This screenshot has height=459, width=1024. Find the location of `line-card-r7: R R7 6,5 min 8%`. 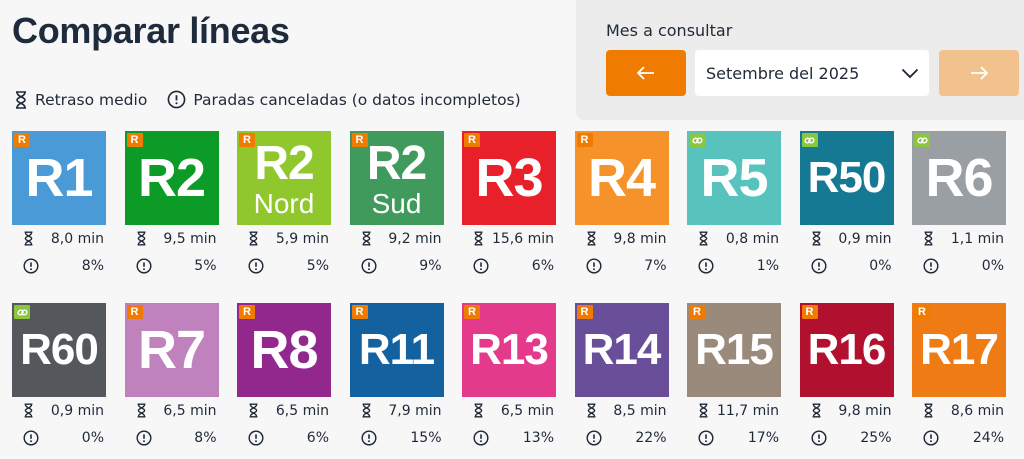

line-card-r7: R R7 6,5 min 8% is located at coordinates (171, 378).